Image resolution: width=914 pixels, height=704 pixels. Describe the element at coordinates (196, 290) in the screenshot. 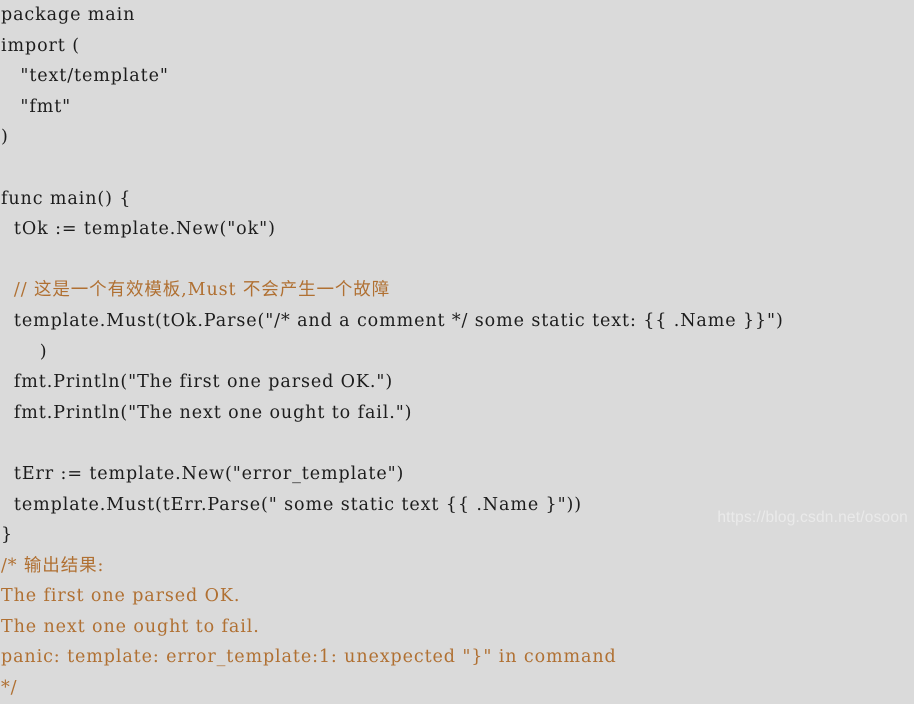

I see `code-line: // 这是一个有效模板,Must 不会产生一个故障` at that location.